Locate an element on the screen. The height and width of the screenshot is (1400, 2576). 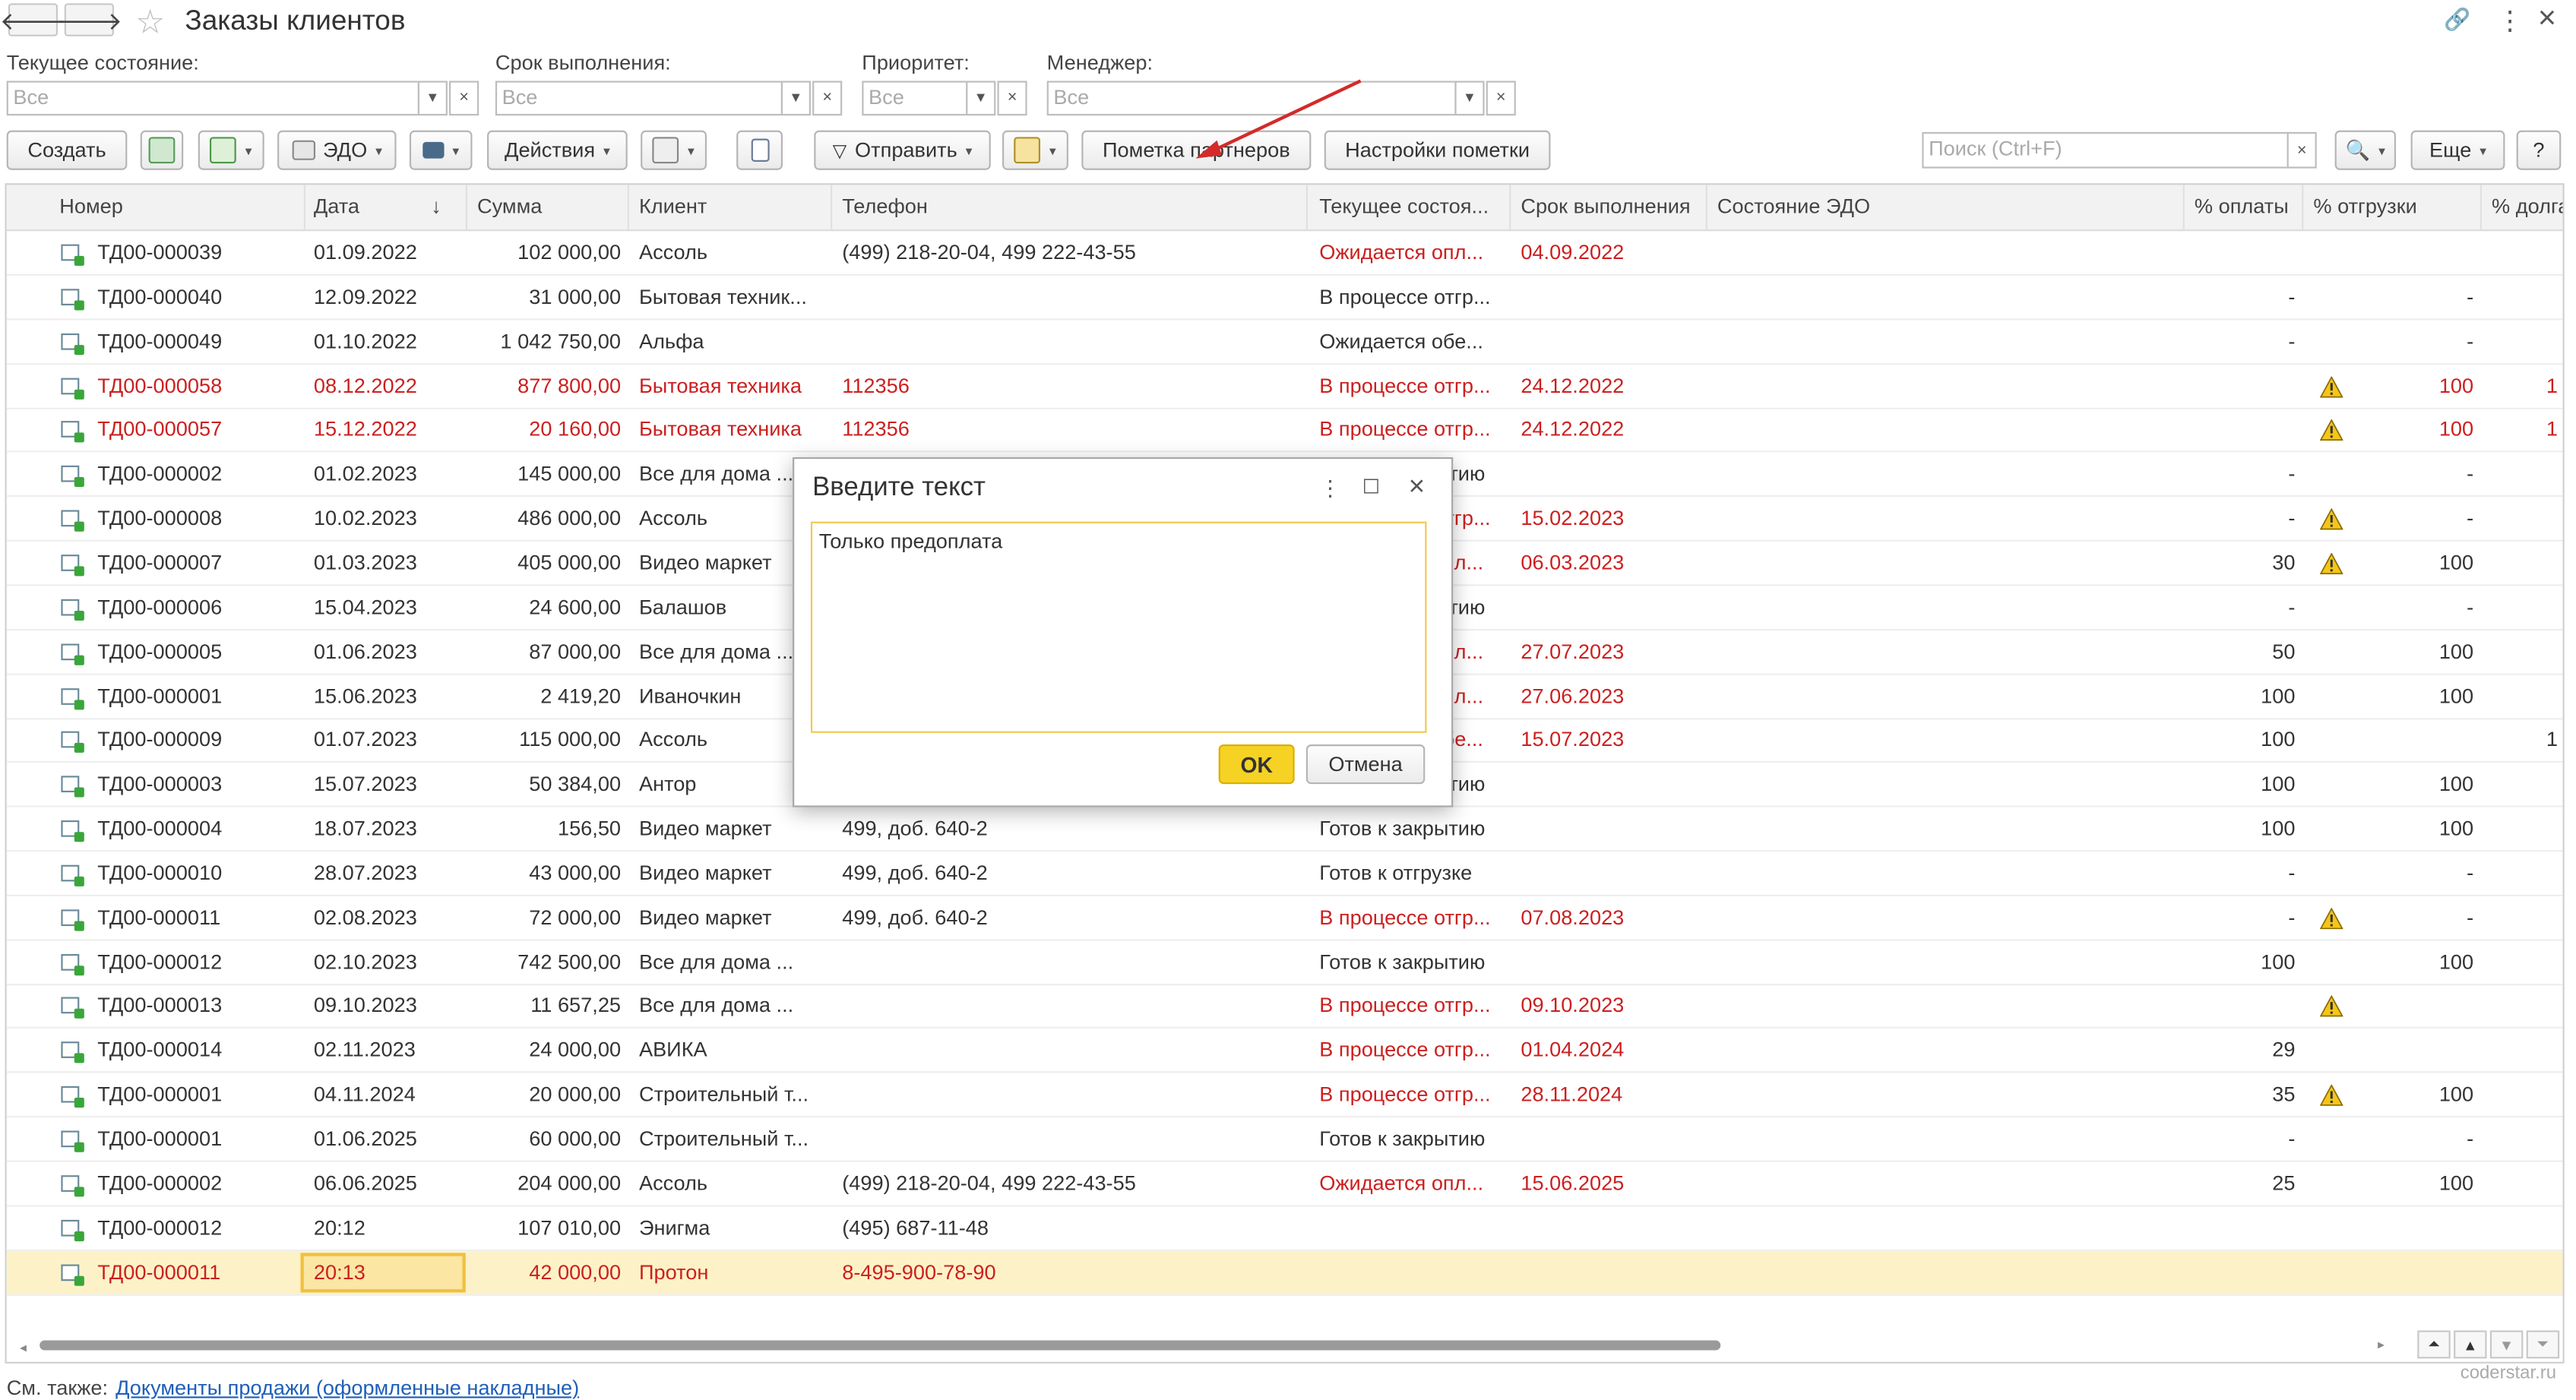
cell-sum: 20 160,00 is located at coordinates (575, 430).